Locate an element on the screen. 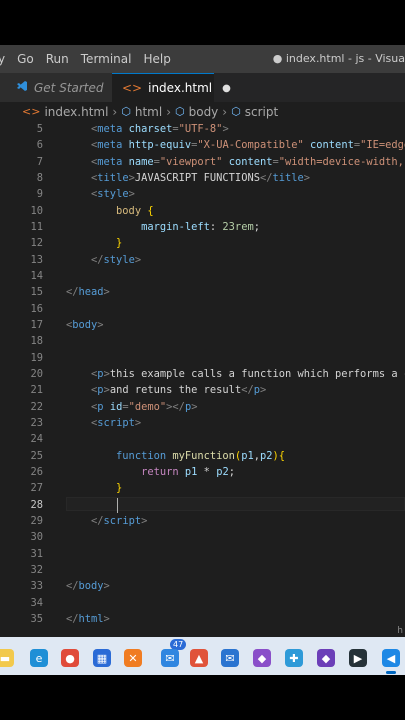 This screenshot has width=405, height=720. line-number: 27 is located at coordinates (36, 488).